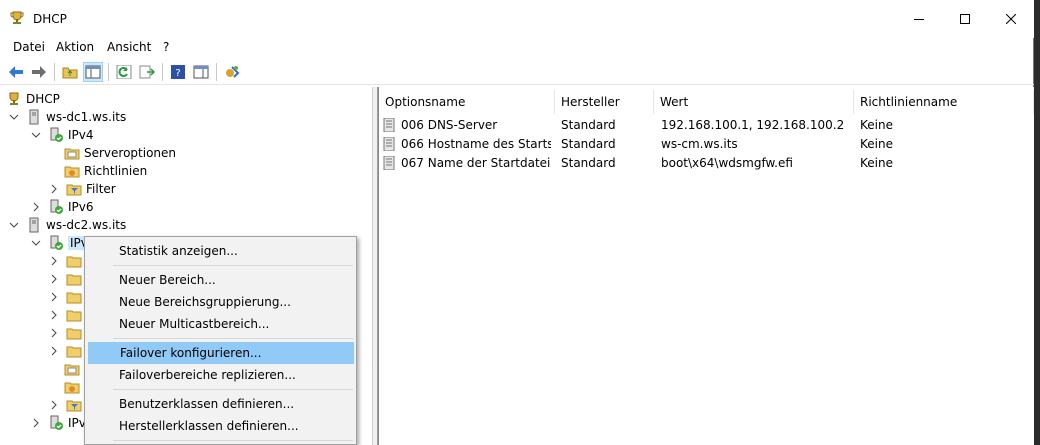 This screenshot has height=445, width=1040. I want to click on cell-wert: 192.168.100.1, 192.168.100.2, so click(753, 124).